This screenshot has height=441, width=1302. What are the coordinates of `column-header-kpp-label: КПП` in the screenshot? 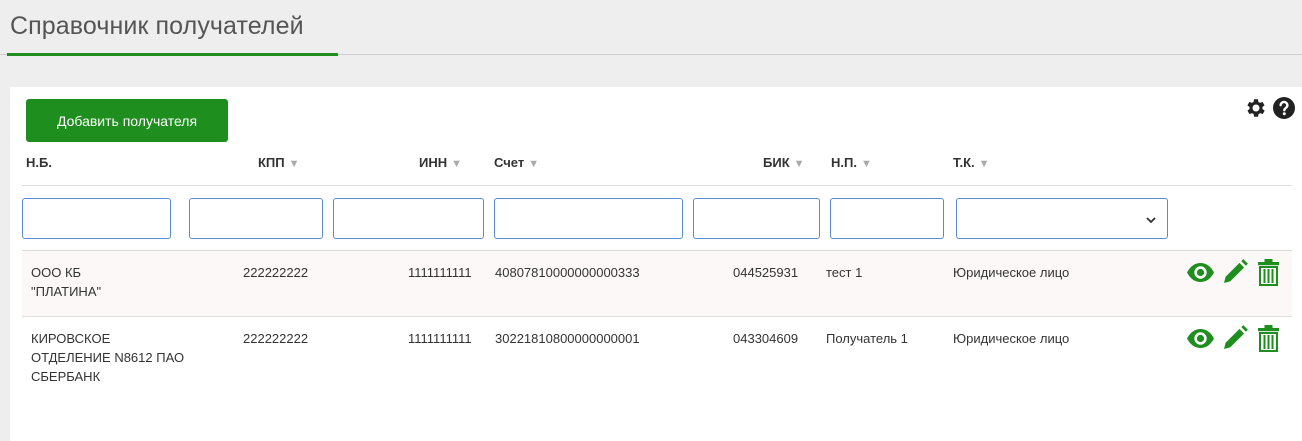 It's located at (271, 162).